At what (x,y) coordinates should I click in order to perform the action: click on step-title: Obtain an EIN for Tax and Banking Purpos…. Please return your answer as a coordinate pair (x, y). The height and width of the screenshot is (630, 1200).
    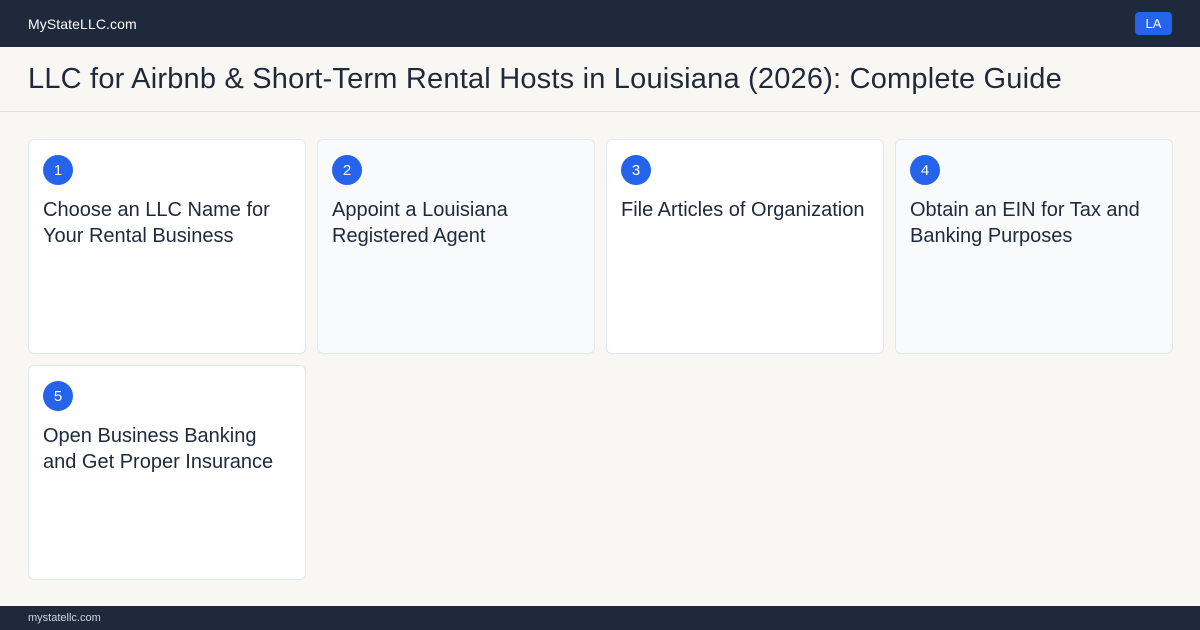
    Looking at the image, I should click on (1025, 223).